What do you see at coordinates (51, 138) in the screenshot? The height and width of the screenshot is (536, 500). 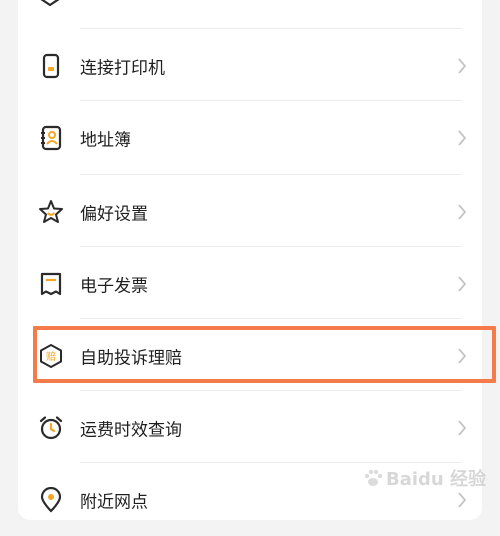 I see `address-book-icon` at bounding box center [51, 138].